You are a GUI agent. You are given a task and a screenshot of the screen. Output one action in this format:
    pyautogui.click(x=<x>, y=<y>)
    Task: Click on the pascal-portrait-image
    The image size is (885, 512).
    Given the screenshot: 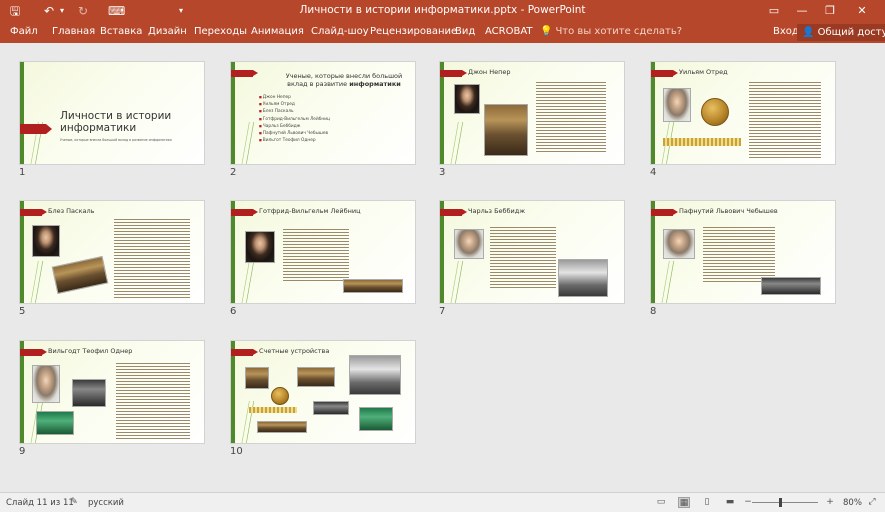 What is the action you would take?
    pyautogui.click(x=46, y=241)
    